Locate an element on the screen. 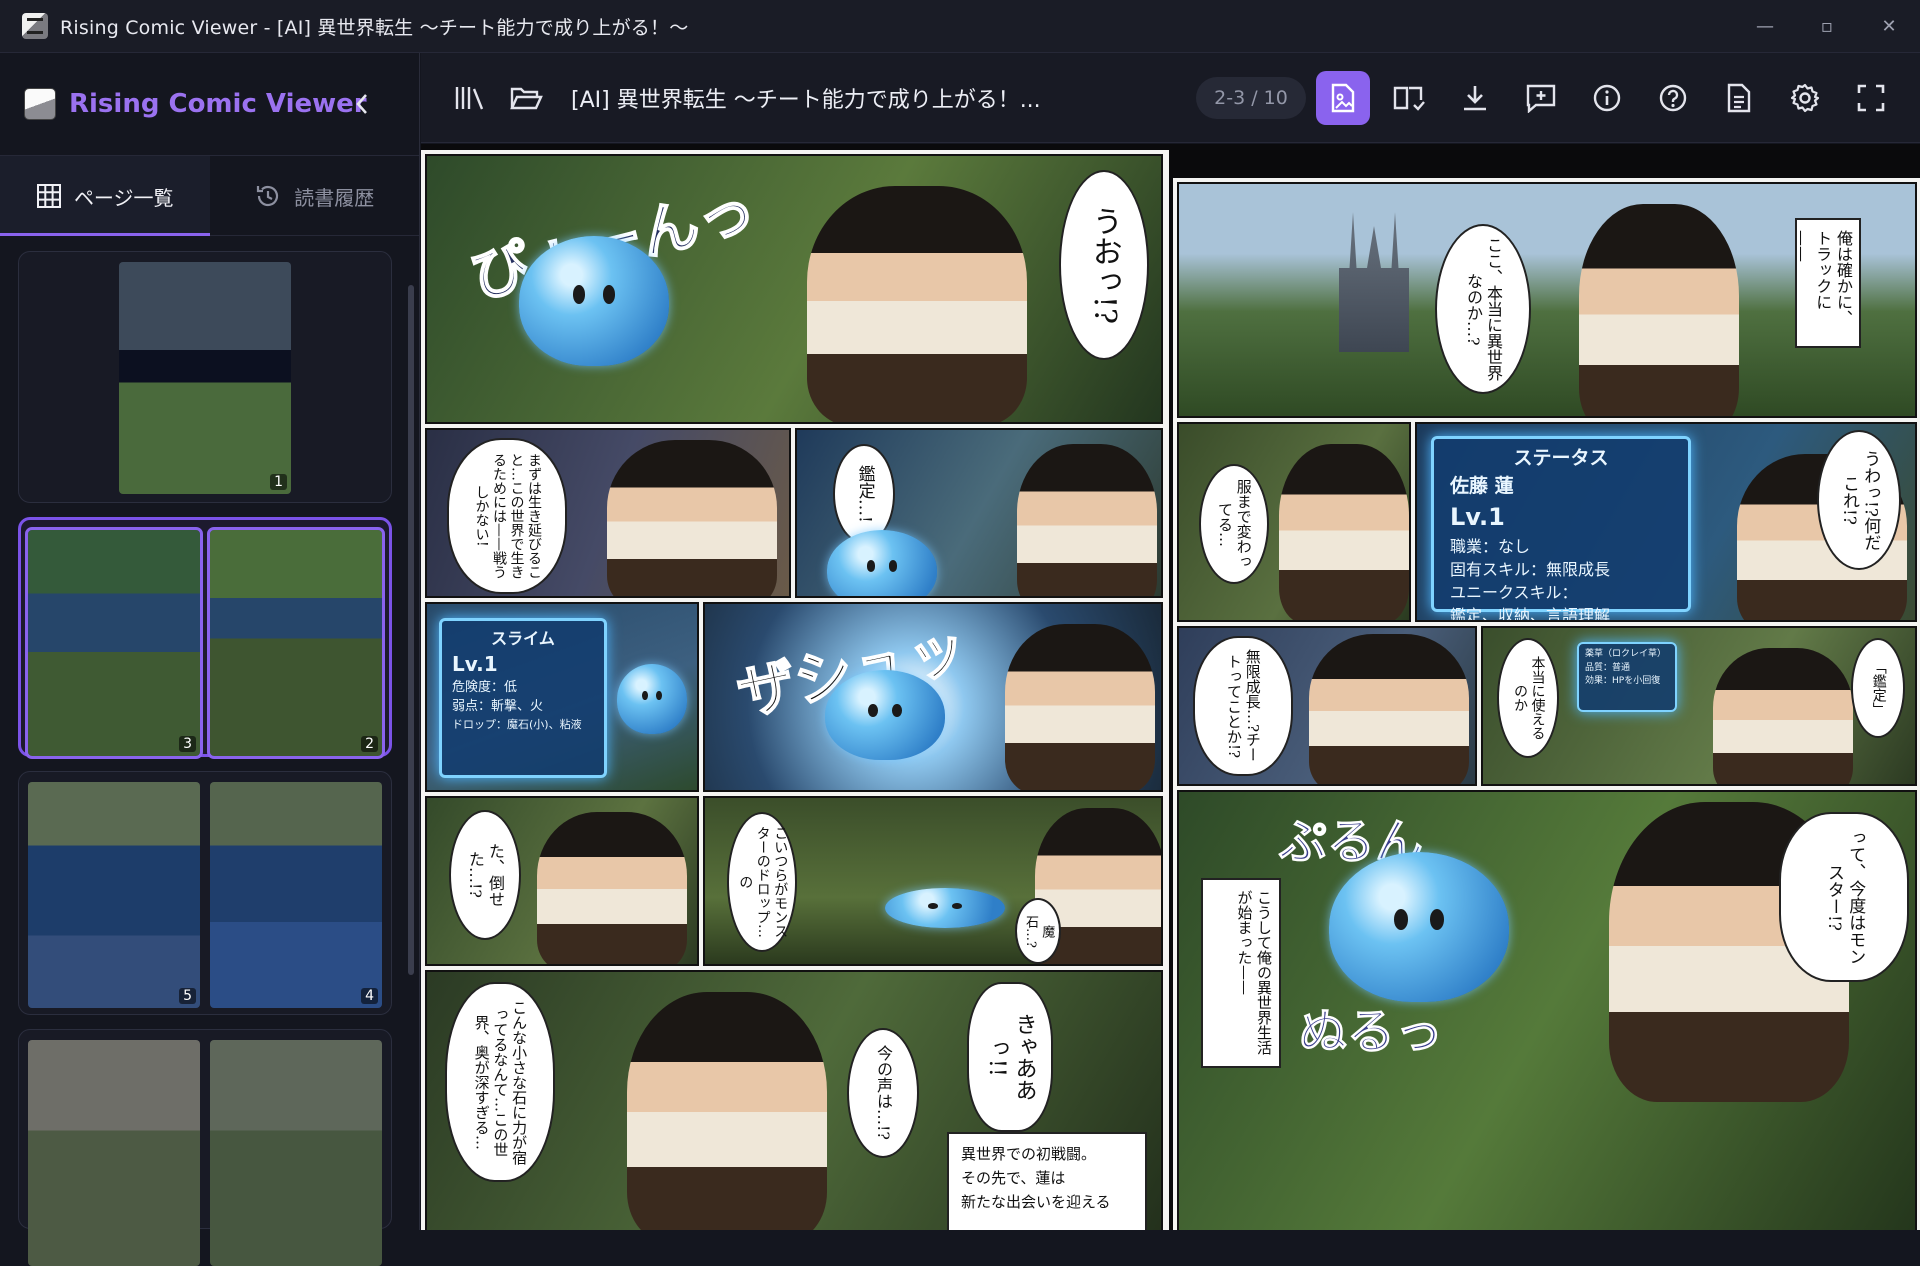 The image size is (1920, 1266). page-view-button is located at coordinates (1343, 98).